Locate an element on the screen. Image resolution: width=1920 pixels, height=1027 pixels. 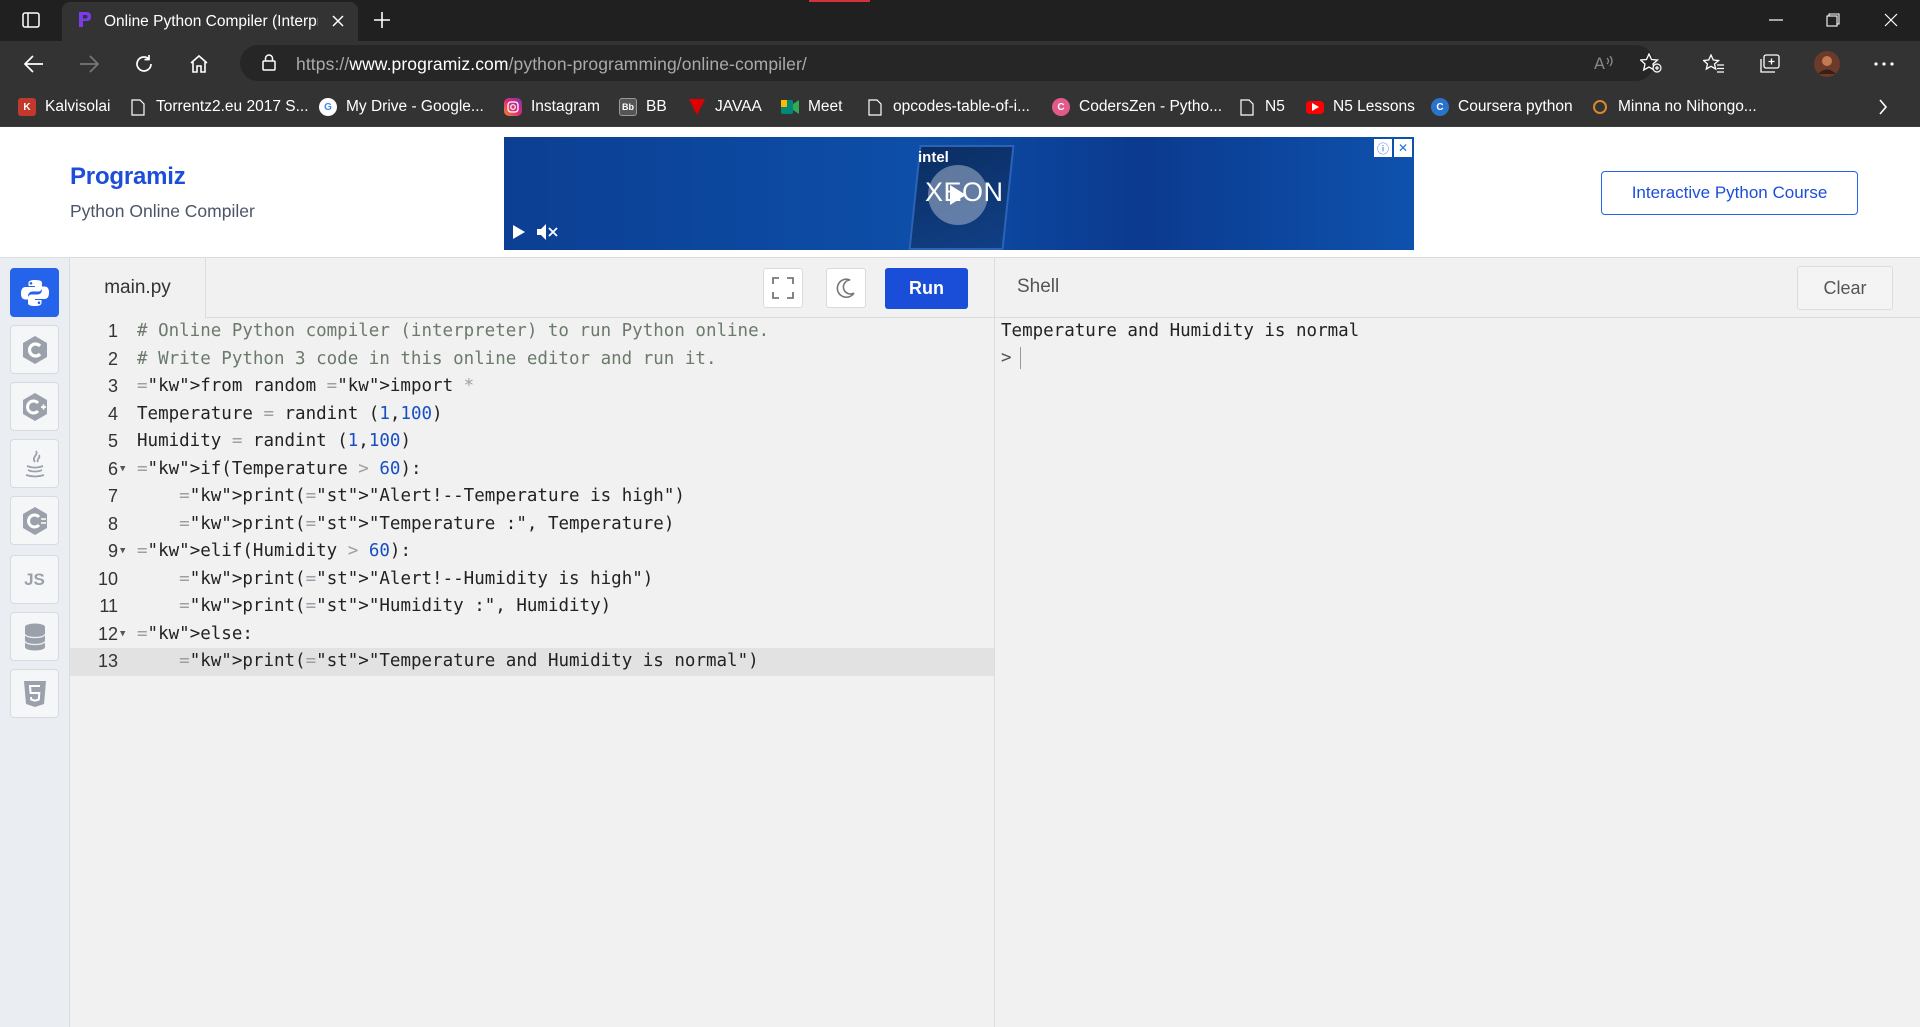
editor-toolbar: main.py Run is located at coordinates (532, 288).